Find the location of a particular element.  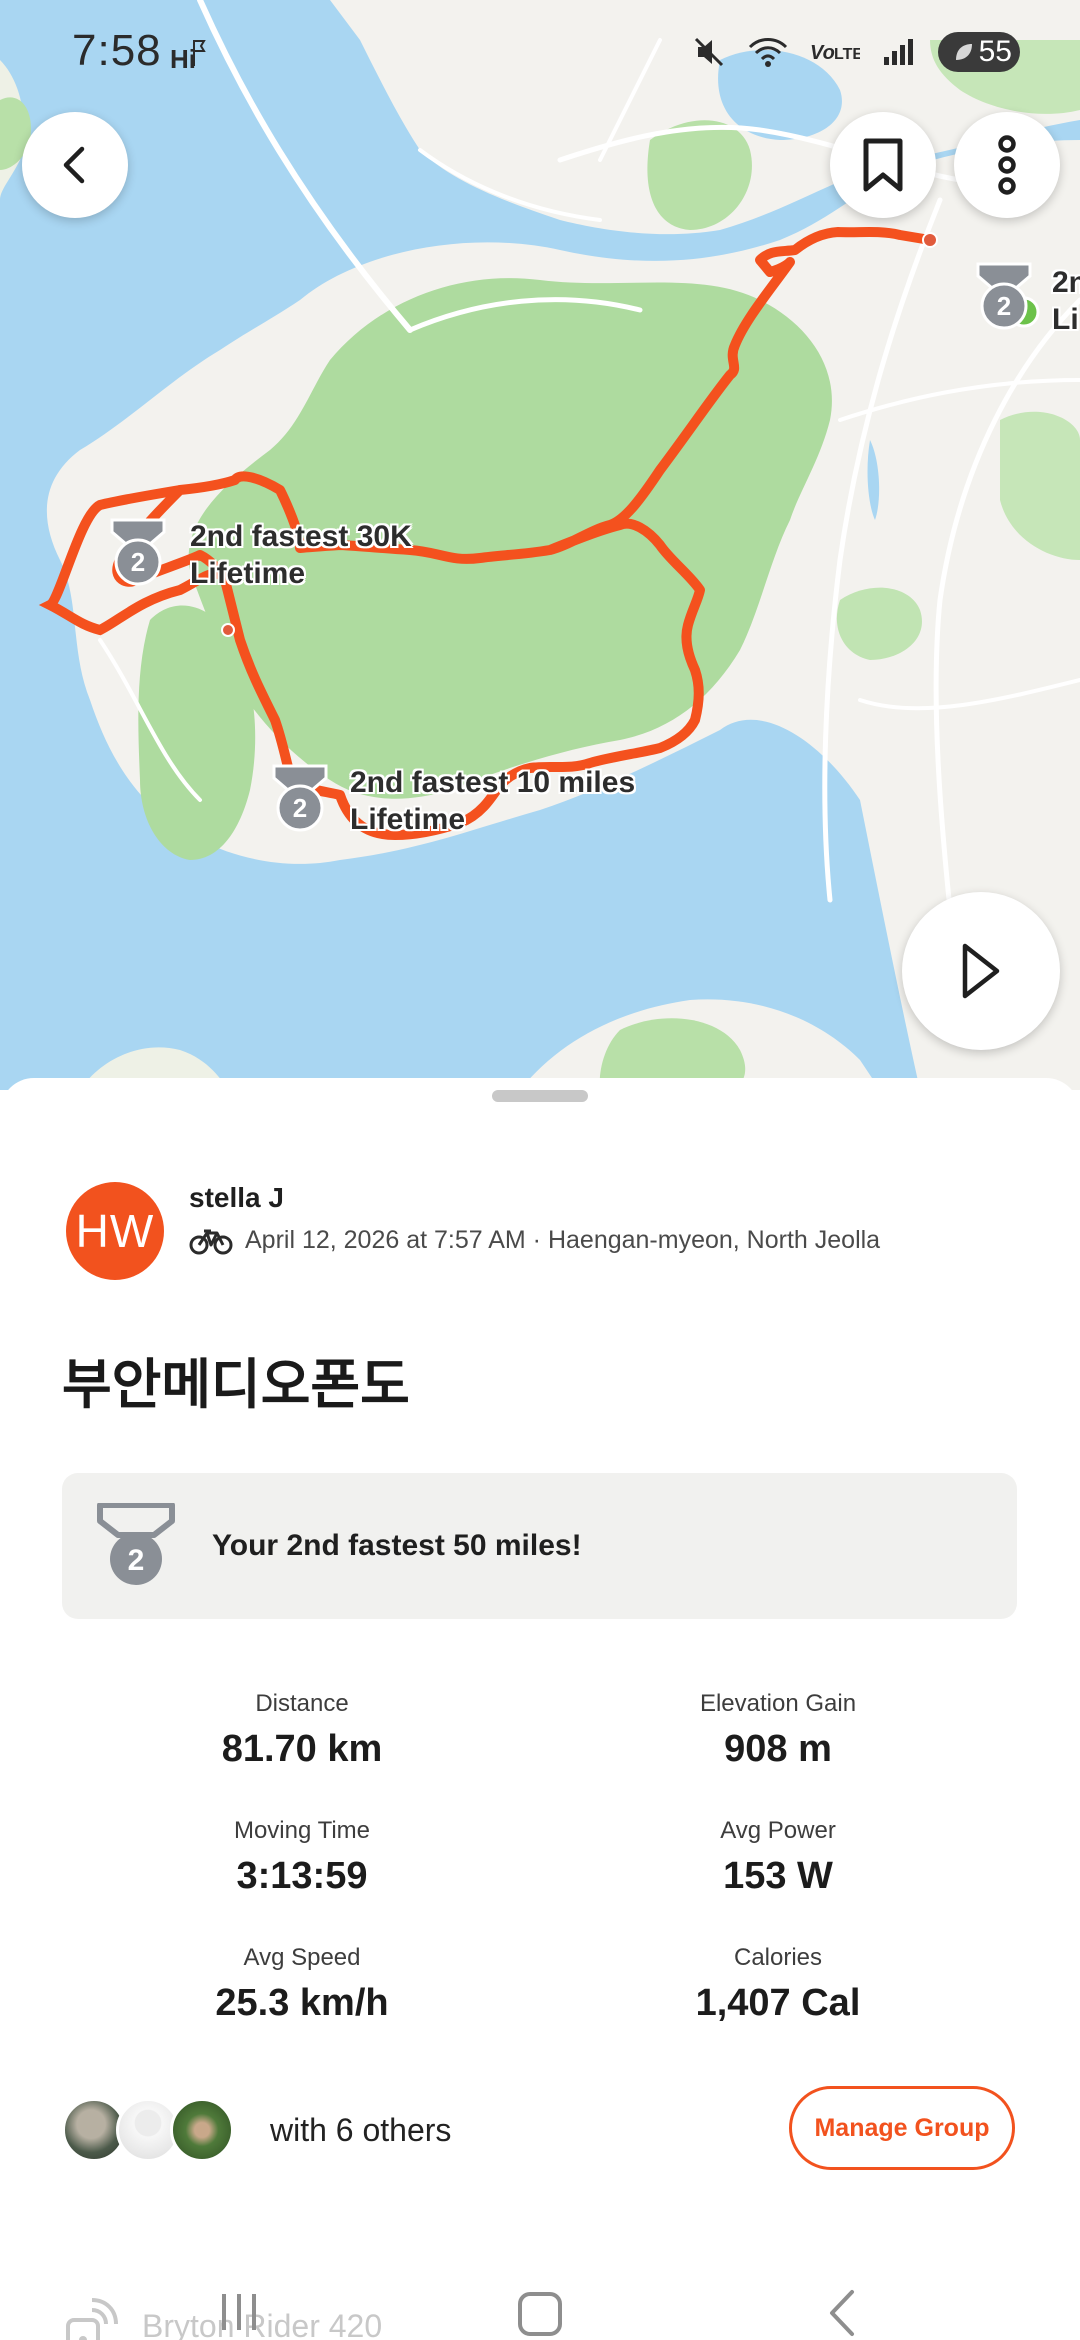

activity-title: 부안메디오폰도 is located at coordinates (236, 1385).